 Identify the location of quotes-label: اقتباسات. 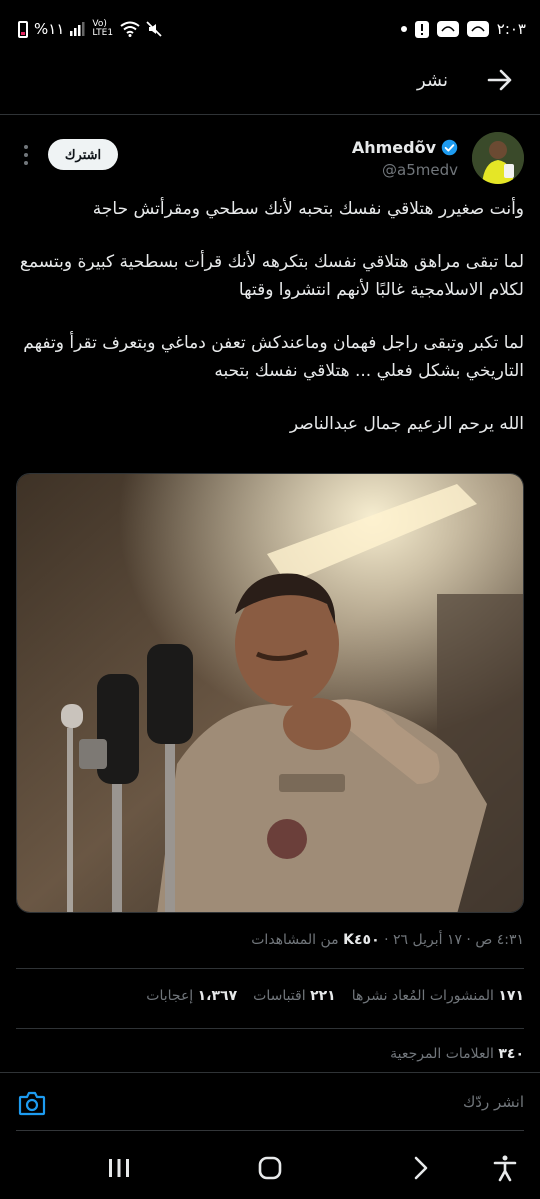
(279, 996).